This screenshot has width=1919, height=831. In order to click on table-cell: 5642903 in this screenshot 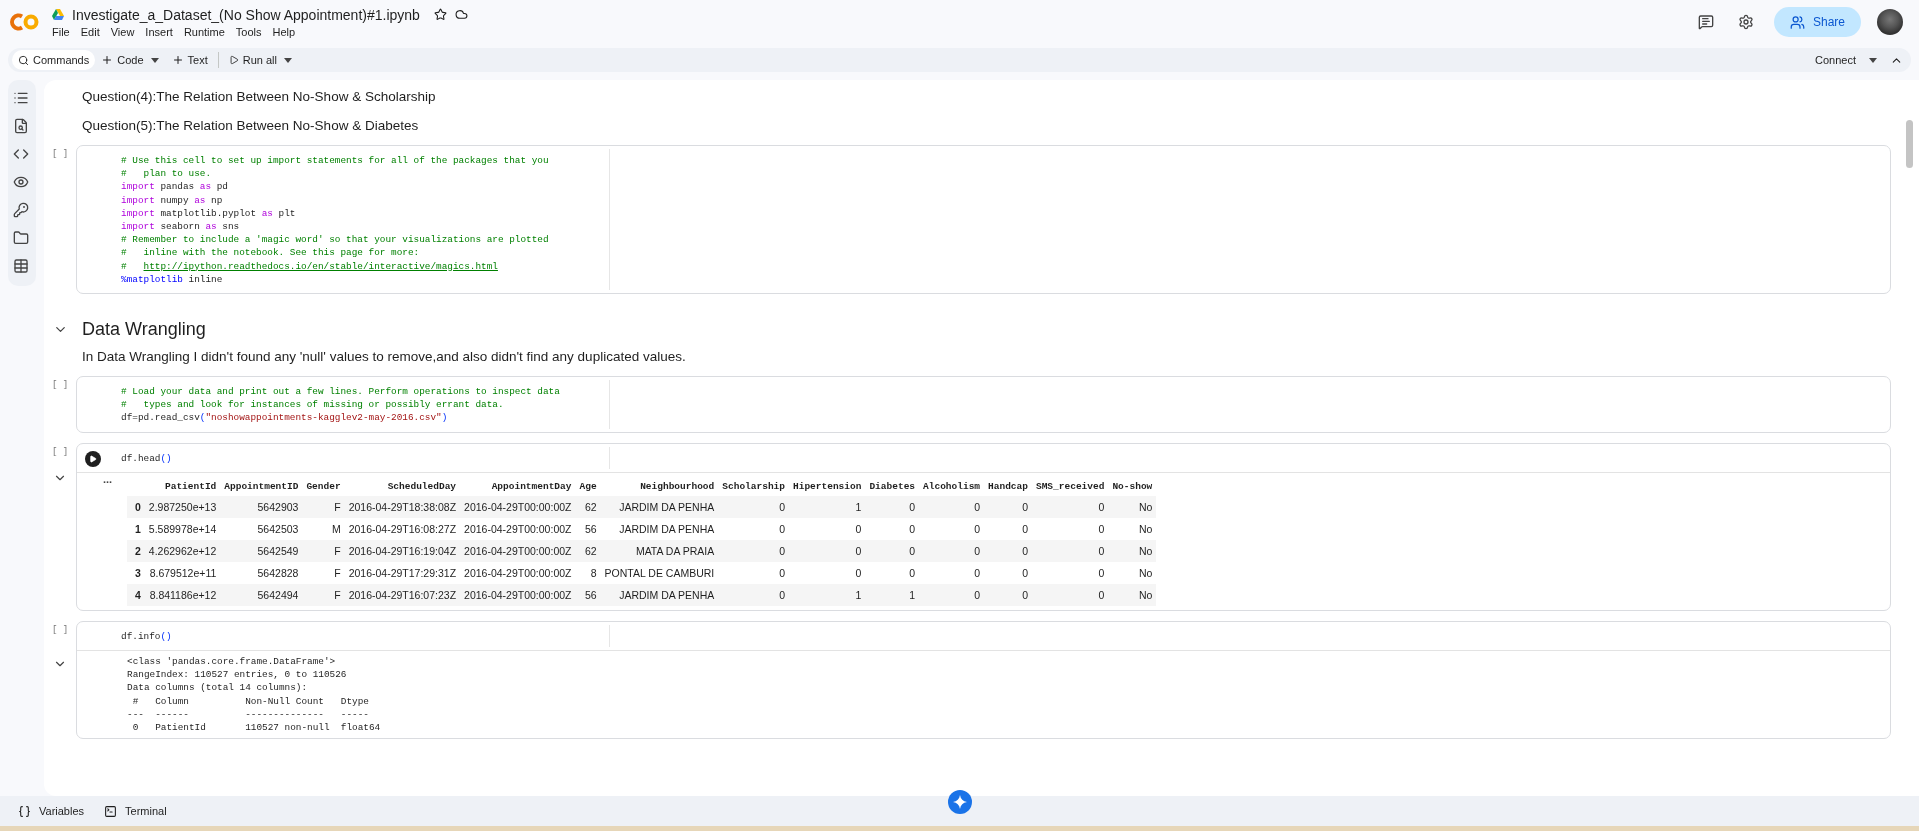, I will do `click(261, 506)`.